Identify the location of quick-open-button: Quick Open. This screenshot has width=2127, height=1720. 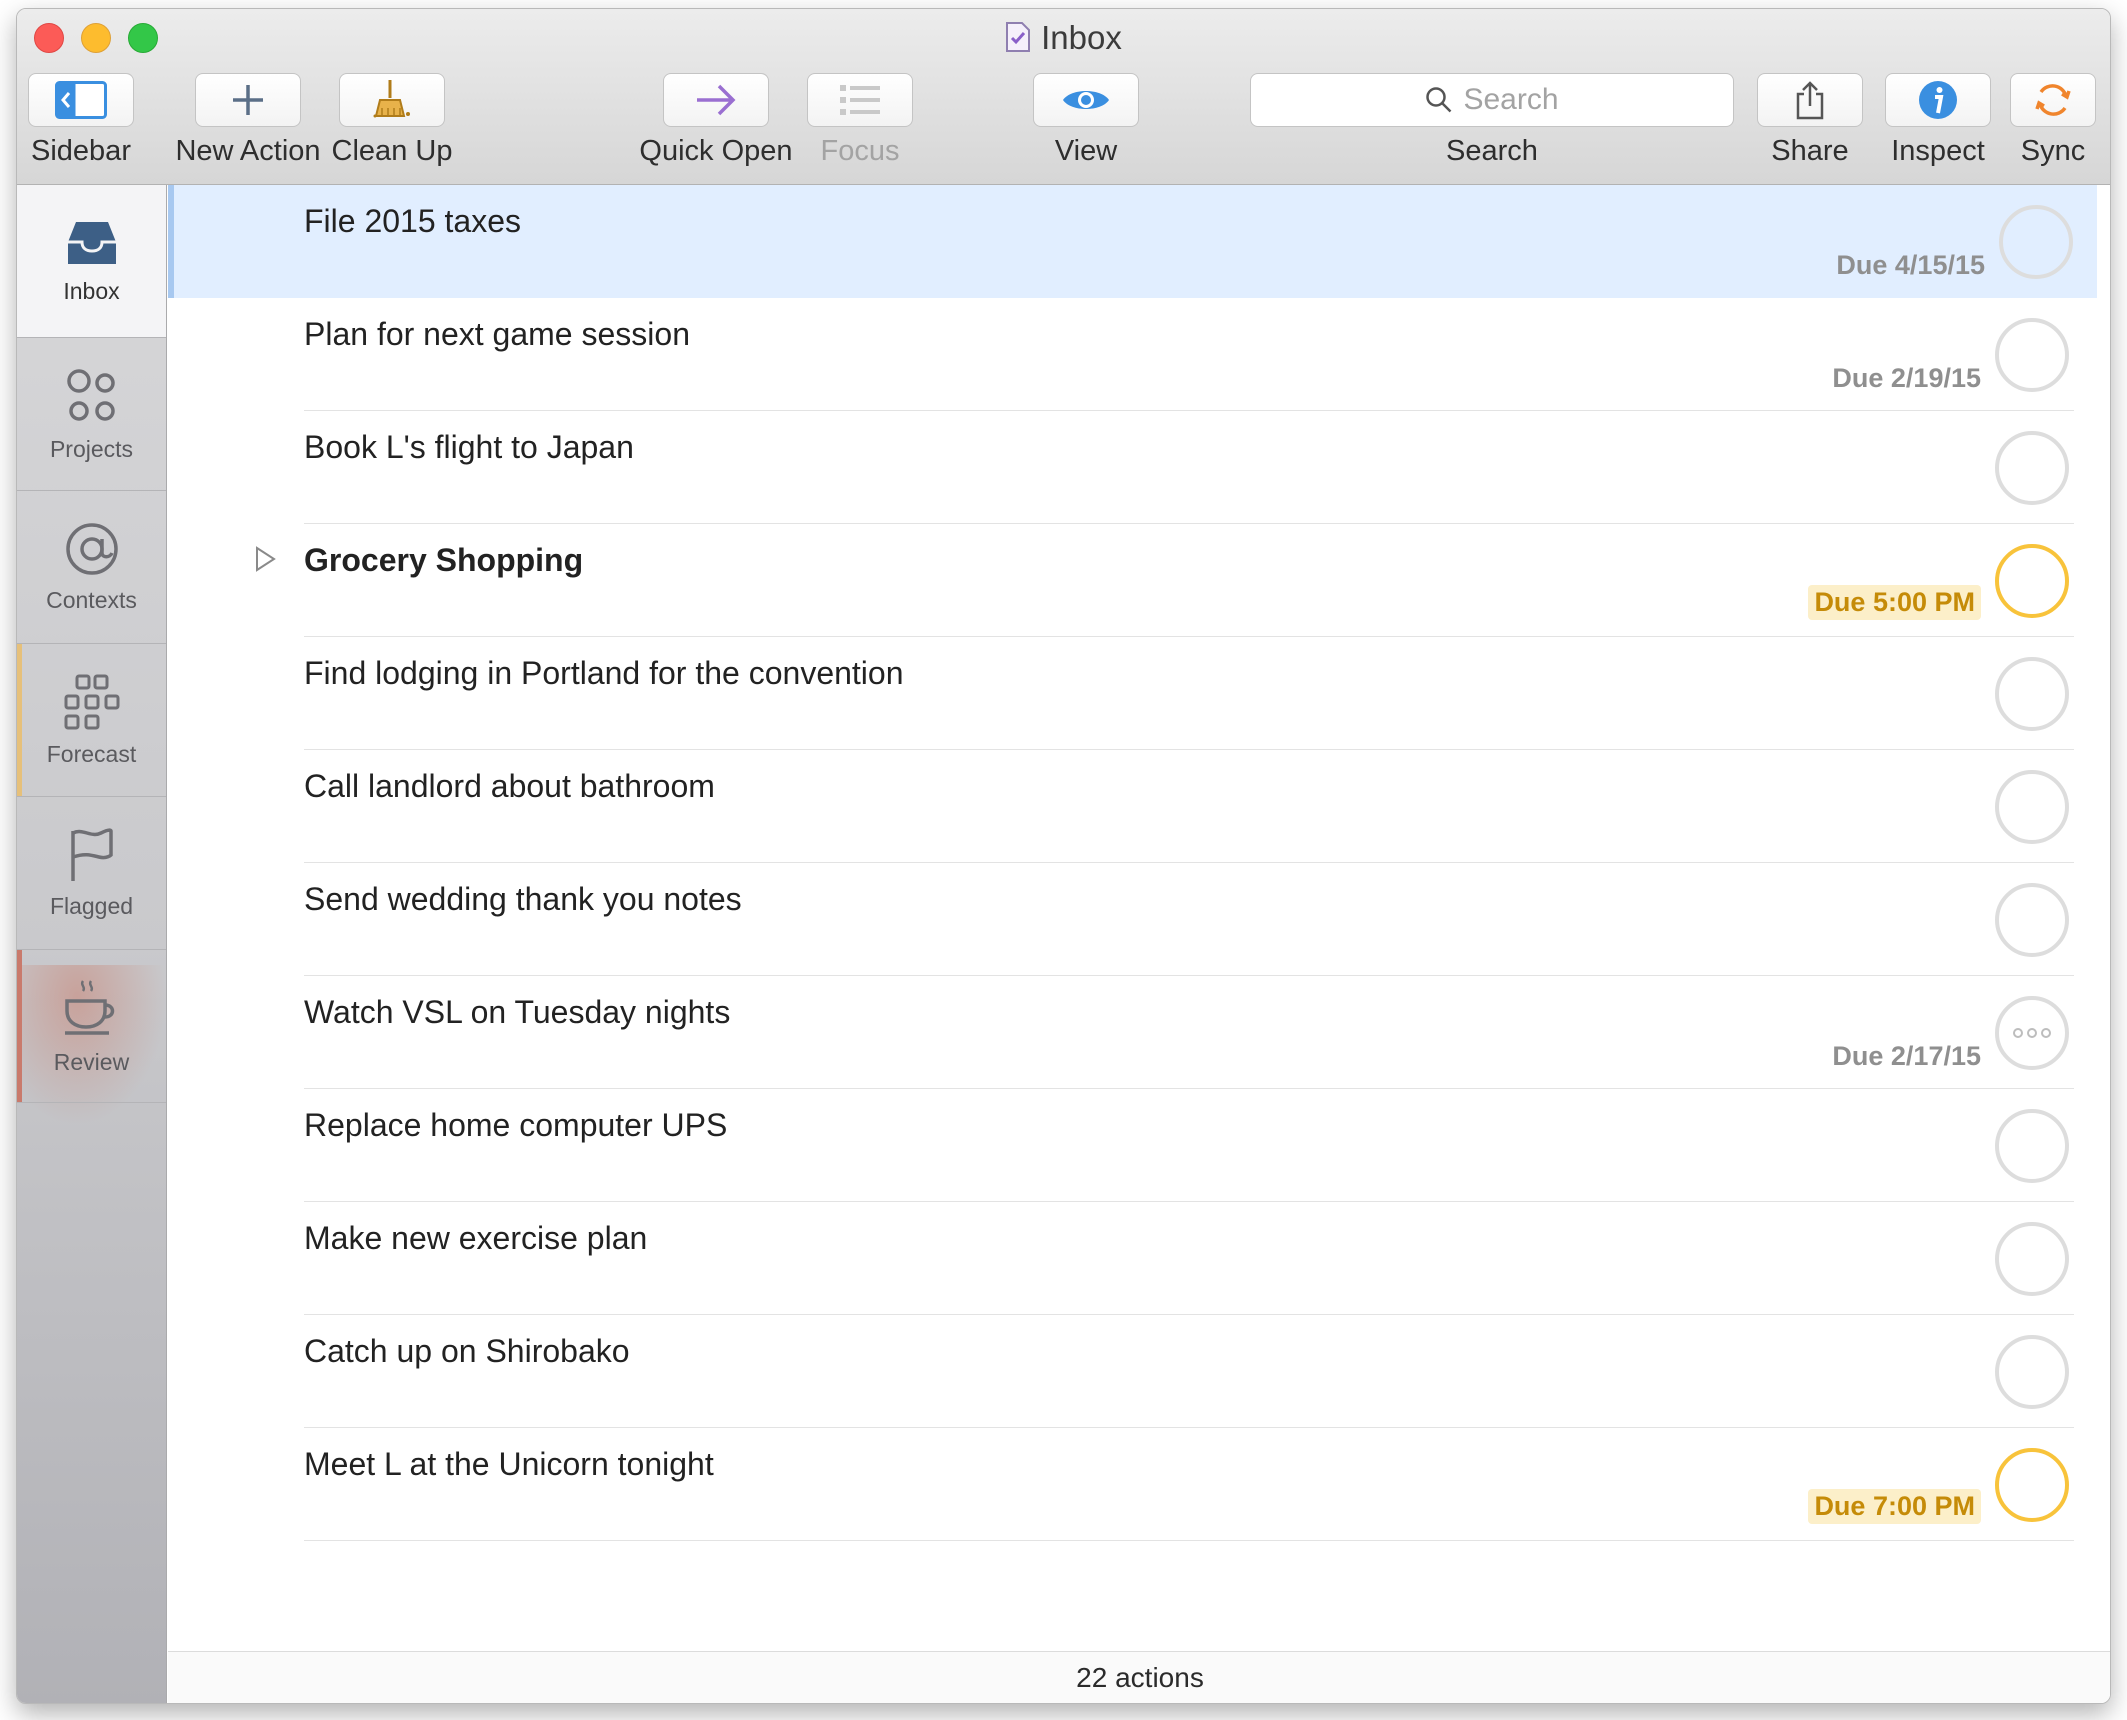
(716, 120).